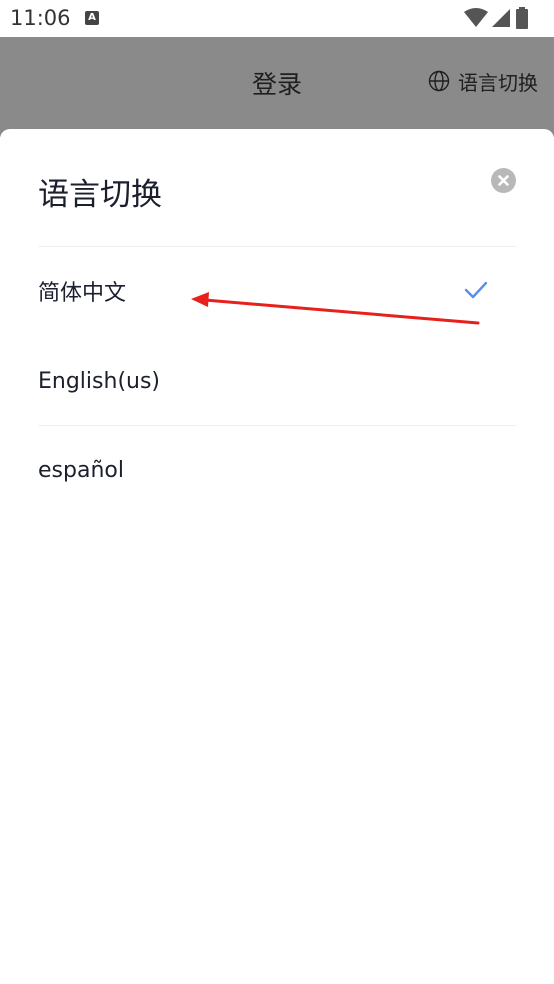 This screenshot has height=984, width=554. I want to click on checkmark-icon, so click(476, 290).